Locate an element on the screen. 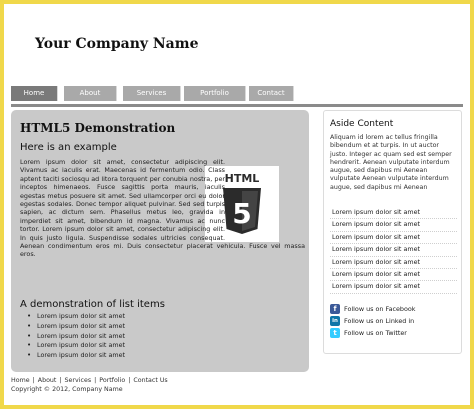 This screenshot has width=474, height=409. page-title: HTML5 Demonstration is located at coordinates (98, 128).